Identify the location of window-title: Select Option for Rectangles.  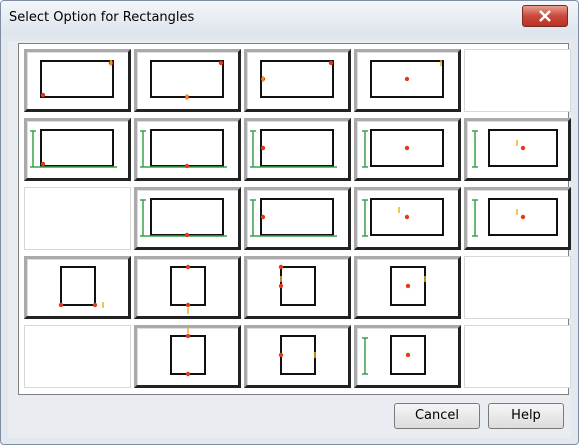
(102, 17).